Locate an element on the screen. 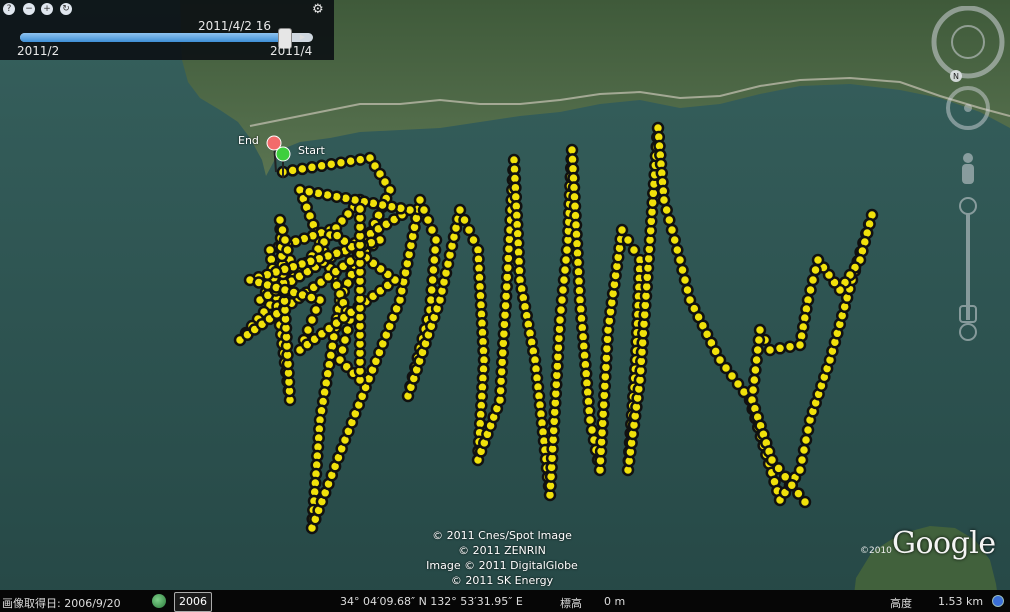 The image size is (1010, 612). wrench-icon: ⚙ is located at coordinates (318, 9).